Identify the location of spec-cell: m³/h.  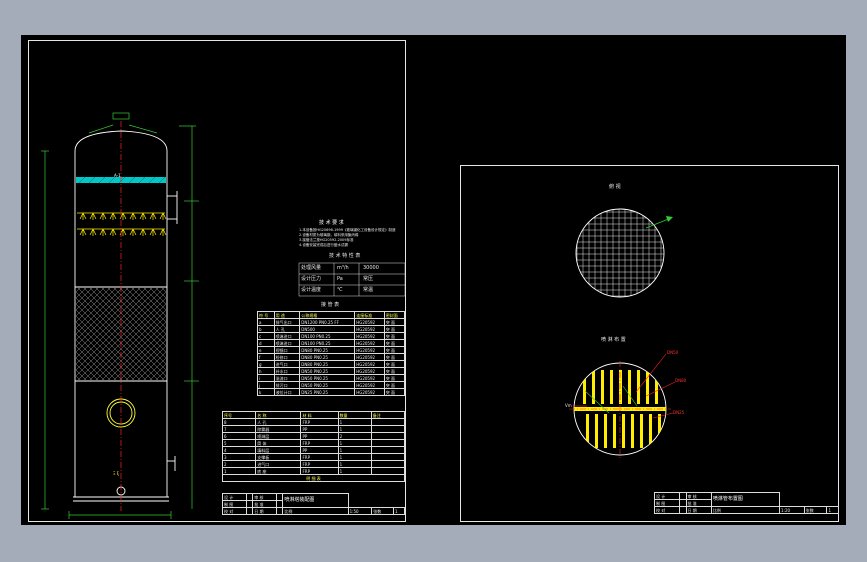
(343, 268).